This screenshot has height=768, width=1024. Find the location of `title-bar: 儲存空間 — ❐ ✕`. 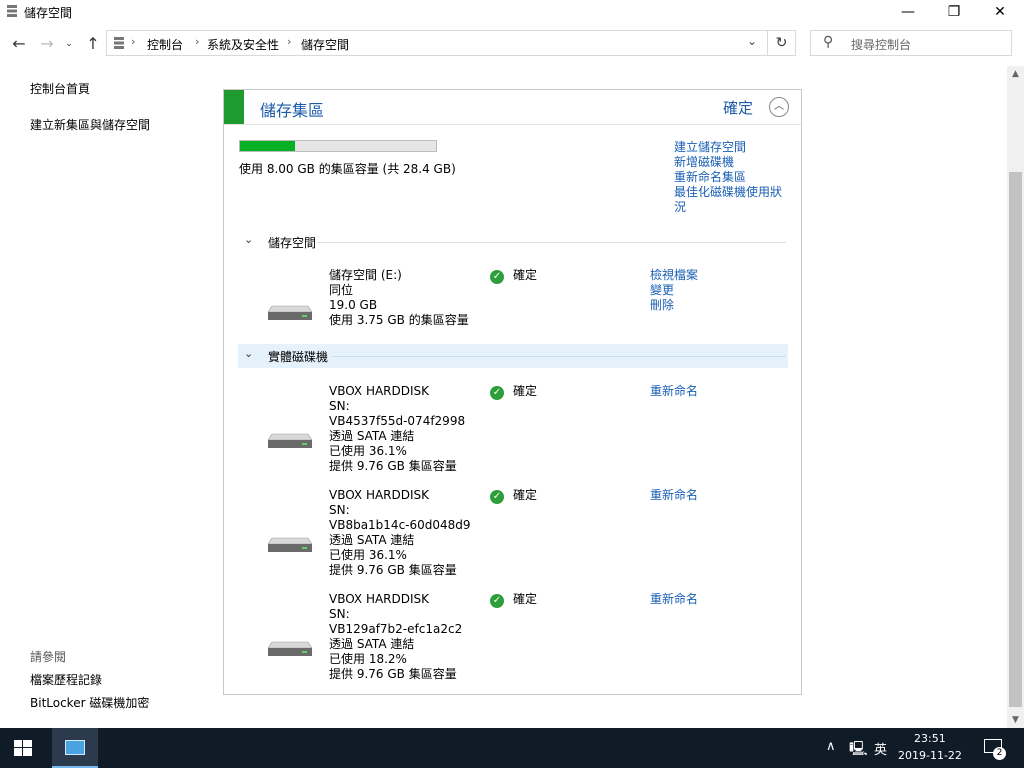

title-bar: 儲存空間 — ❐ ✕ is located at coordinates (512, 12).